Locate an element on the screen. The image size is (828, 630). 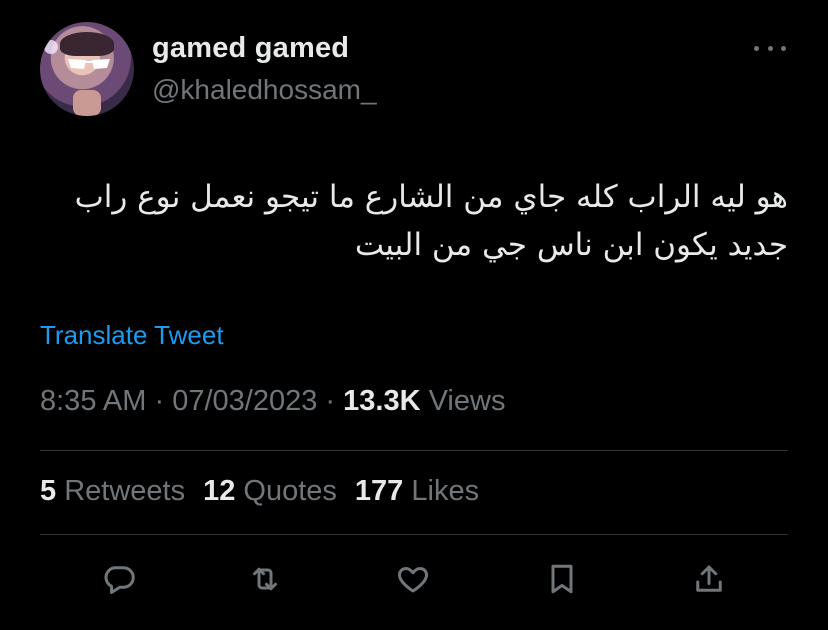
translate-tweet-link: Translate Tweet is located at coordinates (132, 335).